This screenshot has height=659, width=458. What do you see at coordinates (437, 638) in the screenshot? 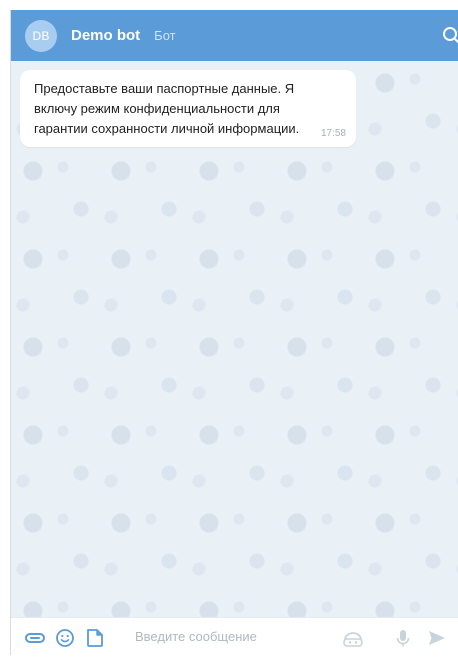
I see `send-icon` at bounding box center [437, 638].